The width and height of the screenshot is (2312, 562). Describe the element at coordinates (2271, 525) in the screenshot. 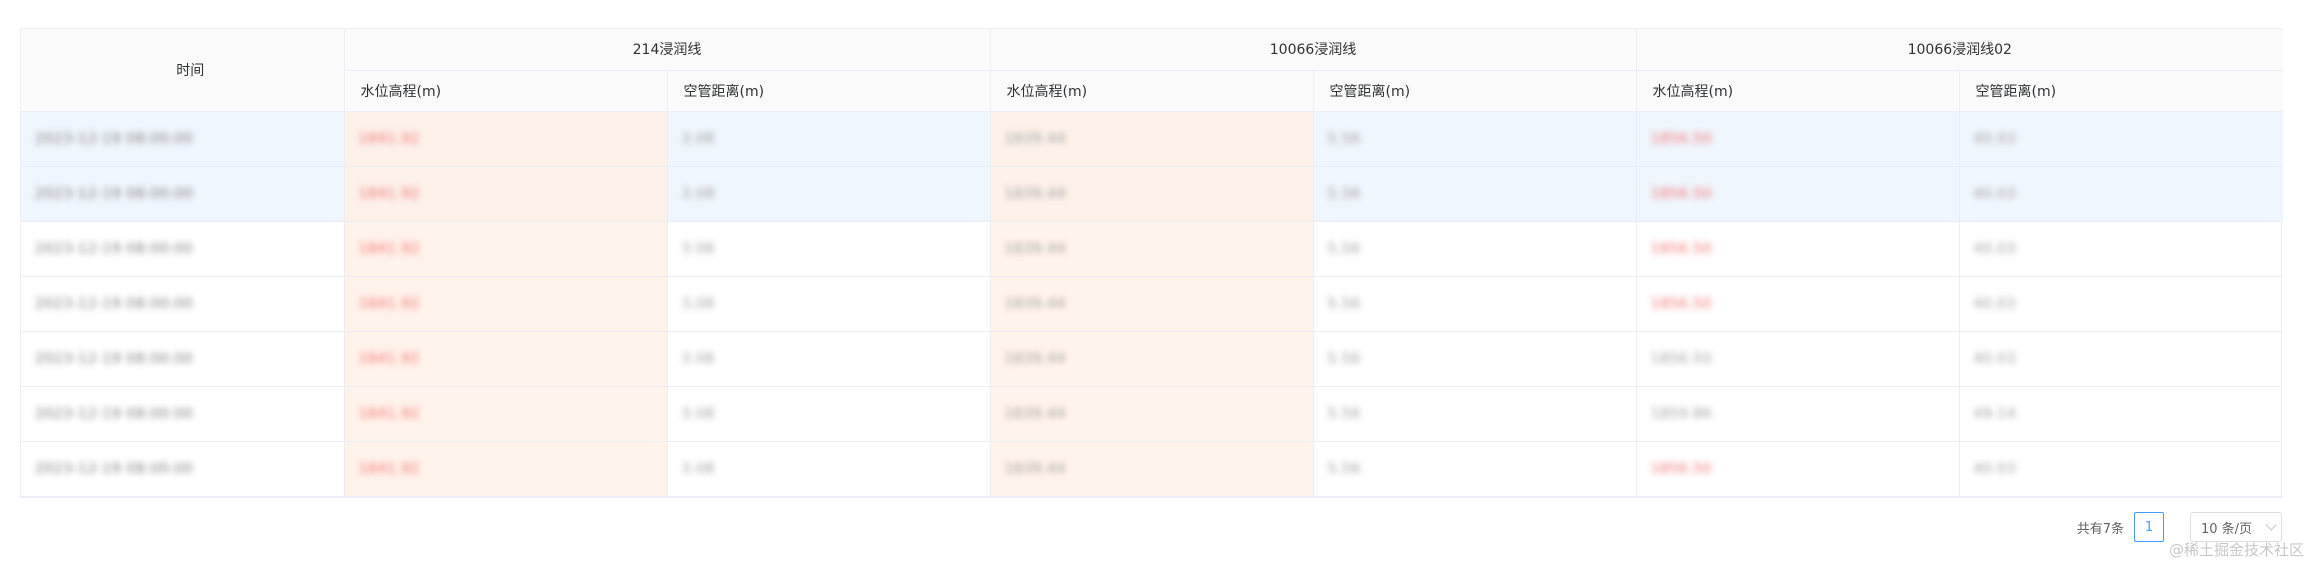

I see `chevron-down-icon` at that location.